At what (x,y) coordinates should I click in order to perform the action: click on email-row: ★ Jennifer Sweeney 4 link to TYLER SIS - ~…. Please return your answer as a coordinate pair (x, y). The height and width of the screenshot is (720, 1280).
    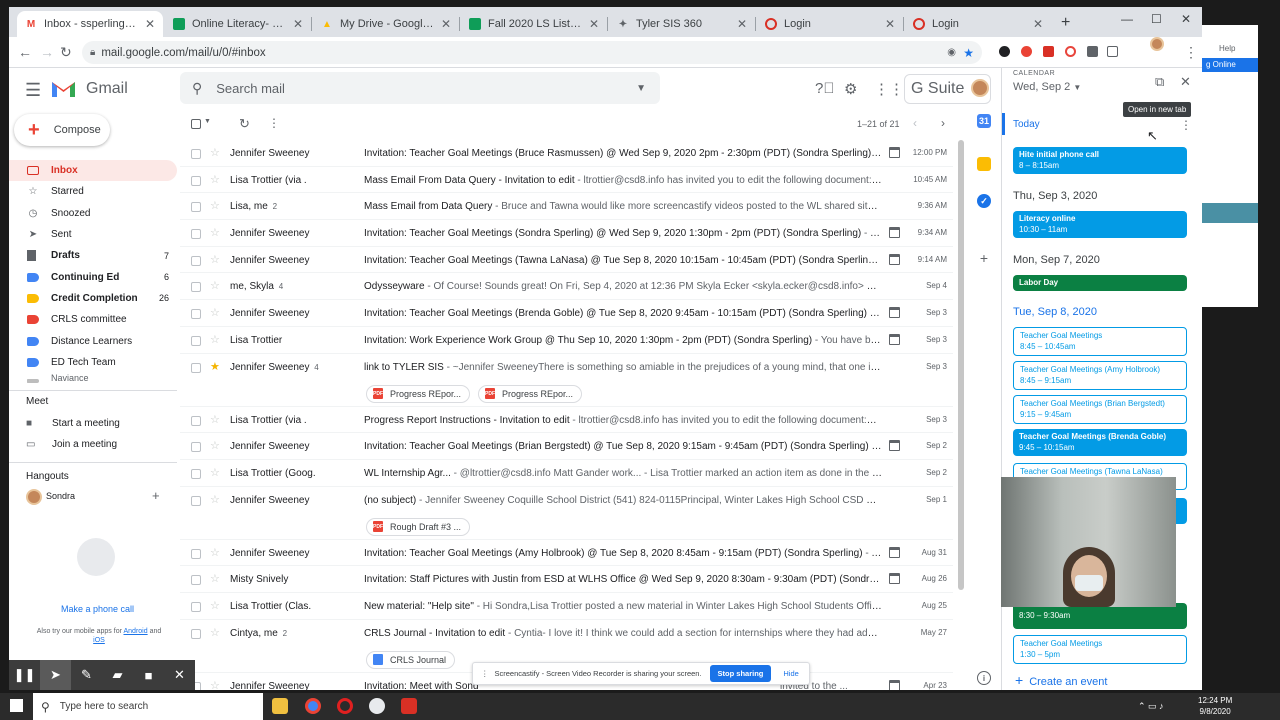
    Looking at the image, I should click on (566, 380).